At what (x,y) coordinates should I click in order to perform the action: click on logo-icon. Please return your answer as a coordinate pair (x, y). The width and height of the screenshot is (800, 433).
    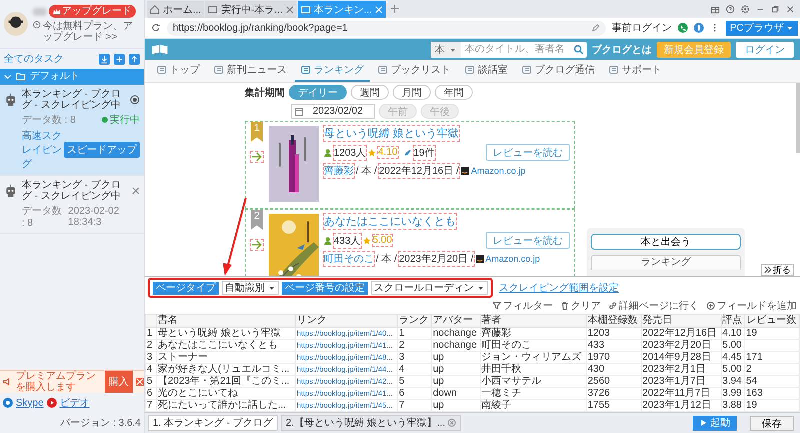
    Looking at the image, I should click on (160, 50).